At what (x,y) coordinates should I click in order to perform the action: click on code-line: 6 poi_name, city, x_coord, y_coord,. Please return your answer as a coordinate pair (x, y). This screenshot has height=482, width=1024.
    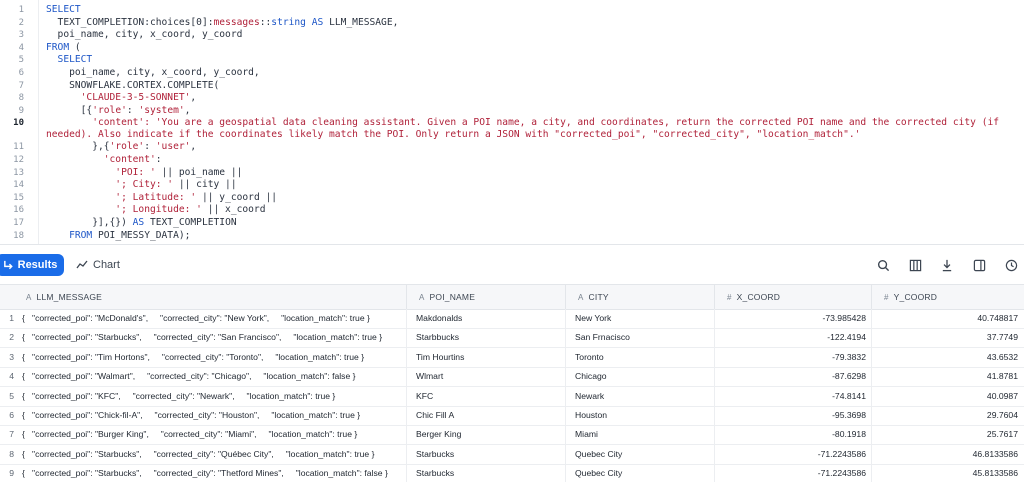
    Looking at the image, I should click on (512, 73).